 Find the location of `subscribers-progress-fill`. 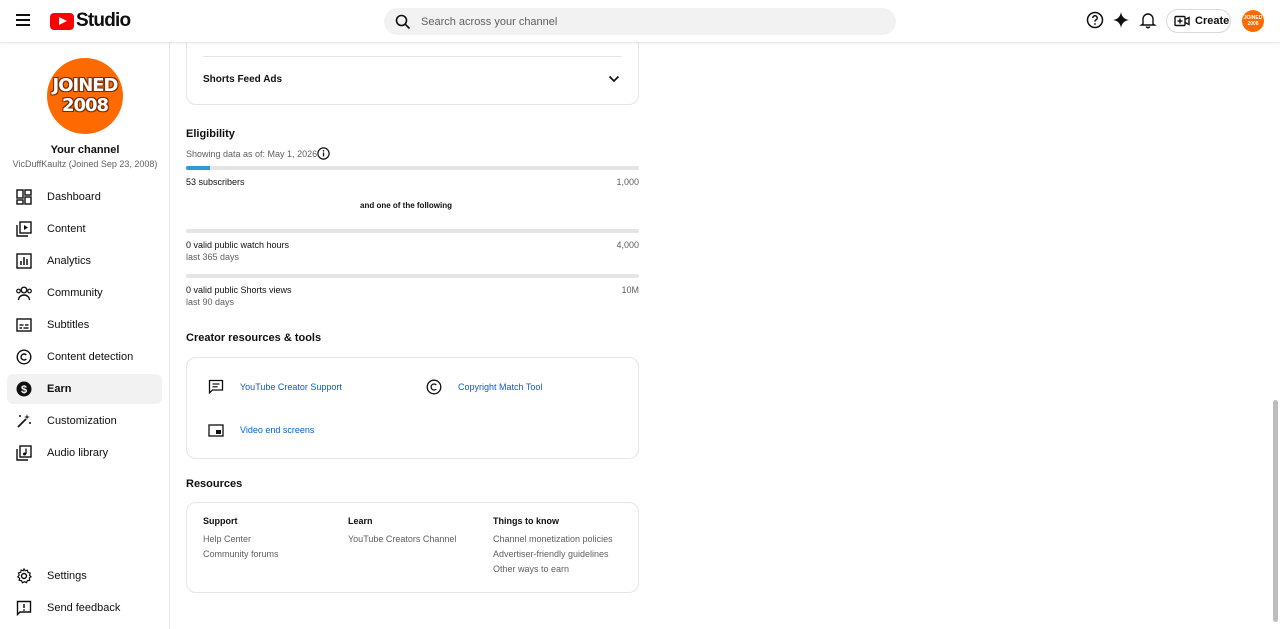

subscribers-progress-fill is located at coordinates (198, 168).